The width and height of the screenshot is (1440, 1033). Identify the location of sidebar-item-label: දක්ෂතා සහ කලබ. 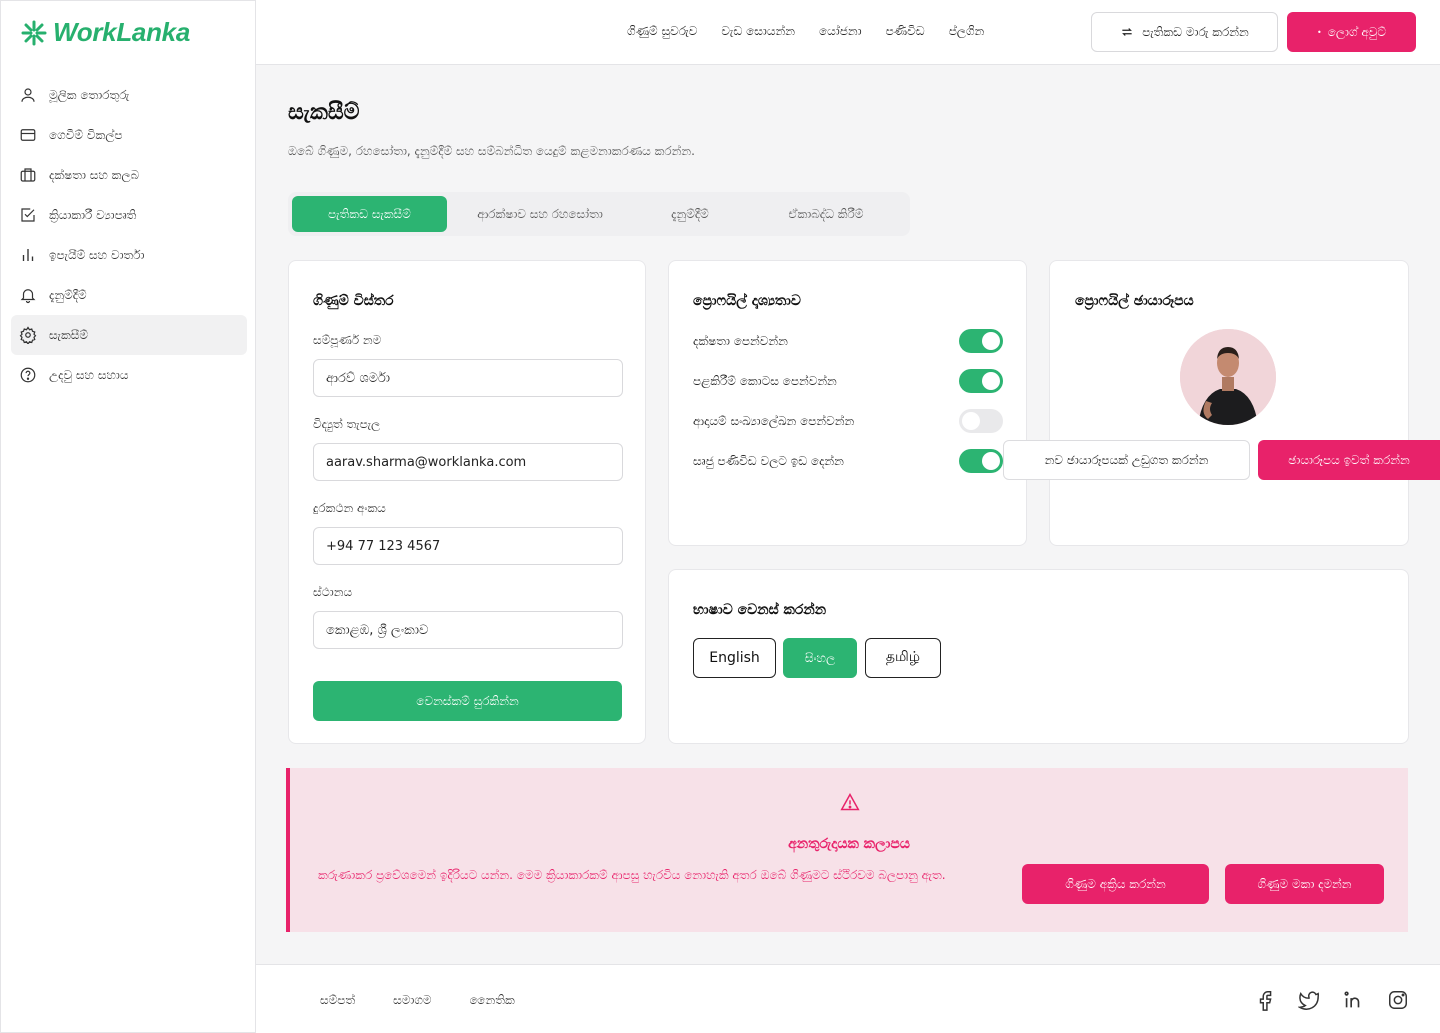
(94, 174).